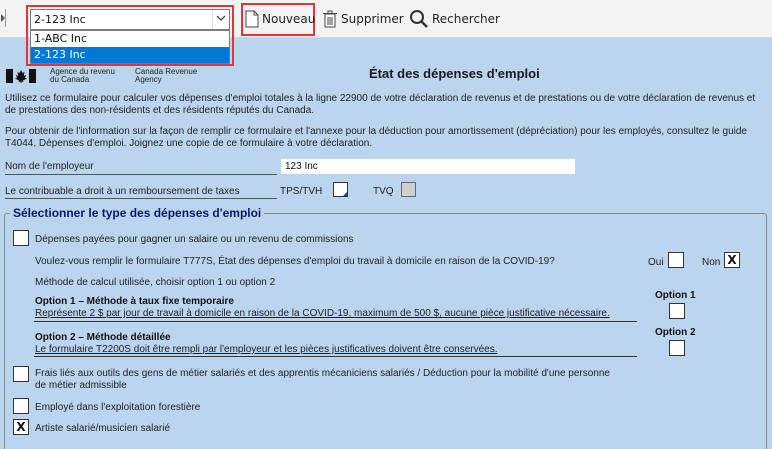  Describe the element at coordinates (340, 189) in the screenshot. I see `tps-checkbox` at that location.